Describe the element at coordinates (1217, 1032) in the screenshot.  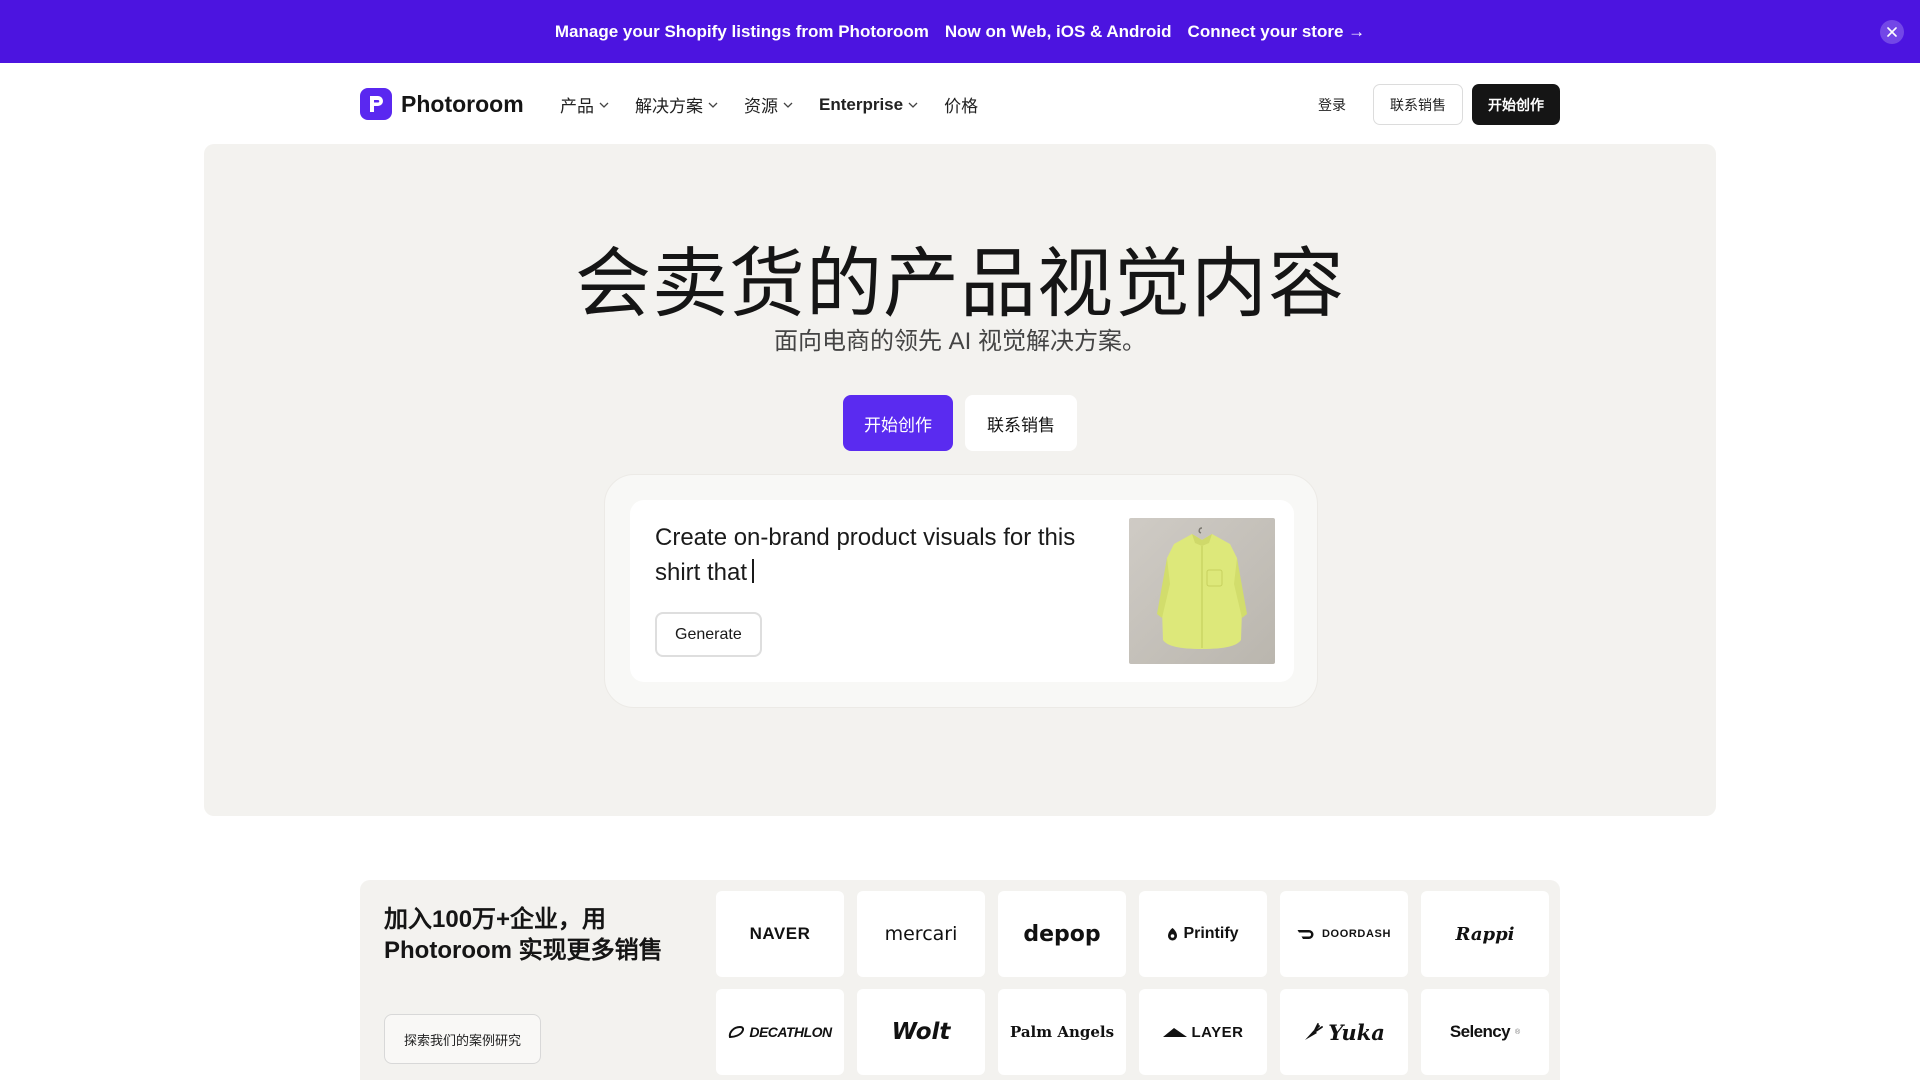
I see `layer-logo: LAYER` at that location.